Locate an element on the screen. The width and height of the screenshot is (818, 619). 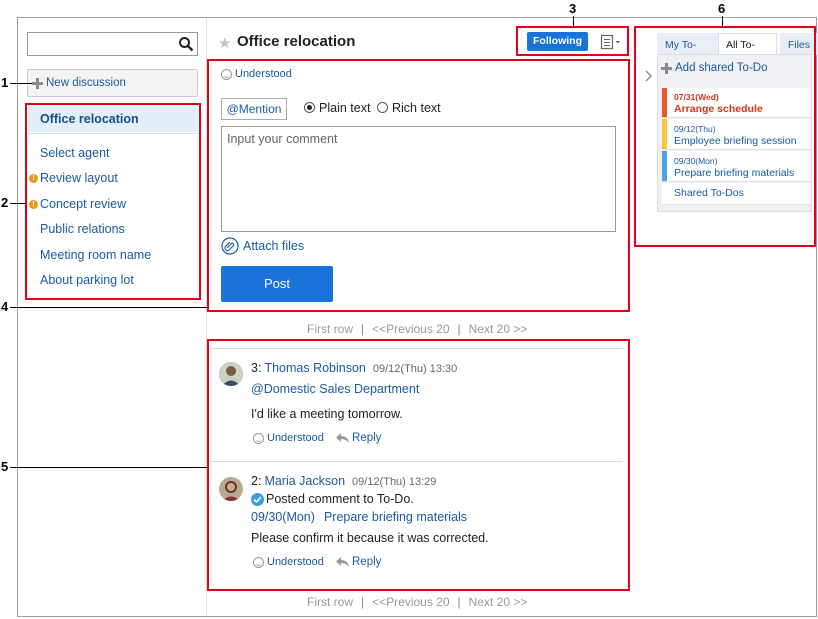
pager-bottom: First row | <<Previous 20 | Next 20 >> is located at coordinates (417, 602).